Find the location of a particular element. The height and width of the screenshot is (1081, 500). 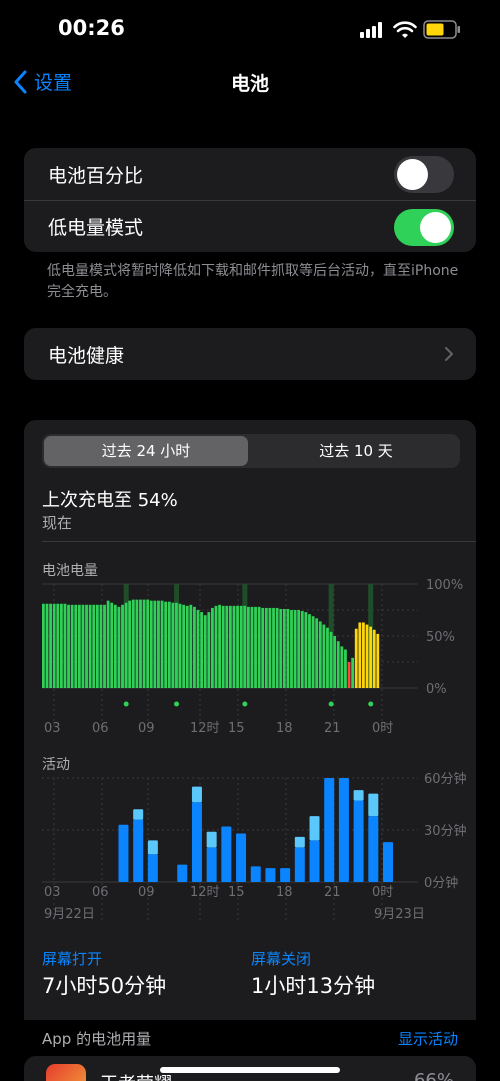

battery-x-tick: 12时 is located at coordinates (205, 728).